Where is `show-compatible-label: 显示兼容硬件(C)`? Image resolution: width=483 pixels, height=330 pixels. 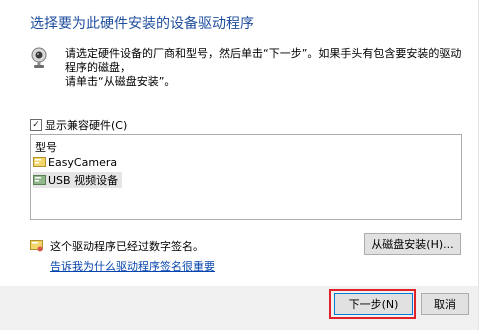 show-compatible-label: 显示兼容硬件(C) is located at coordinates (86, 125).